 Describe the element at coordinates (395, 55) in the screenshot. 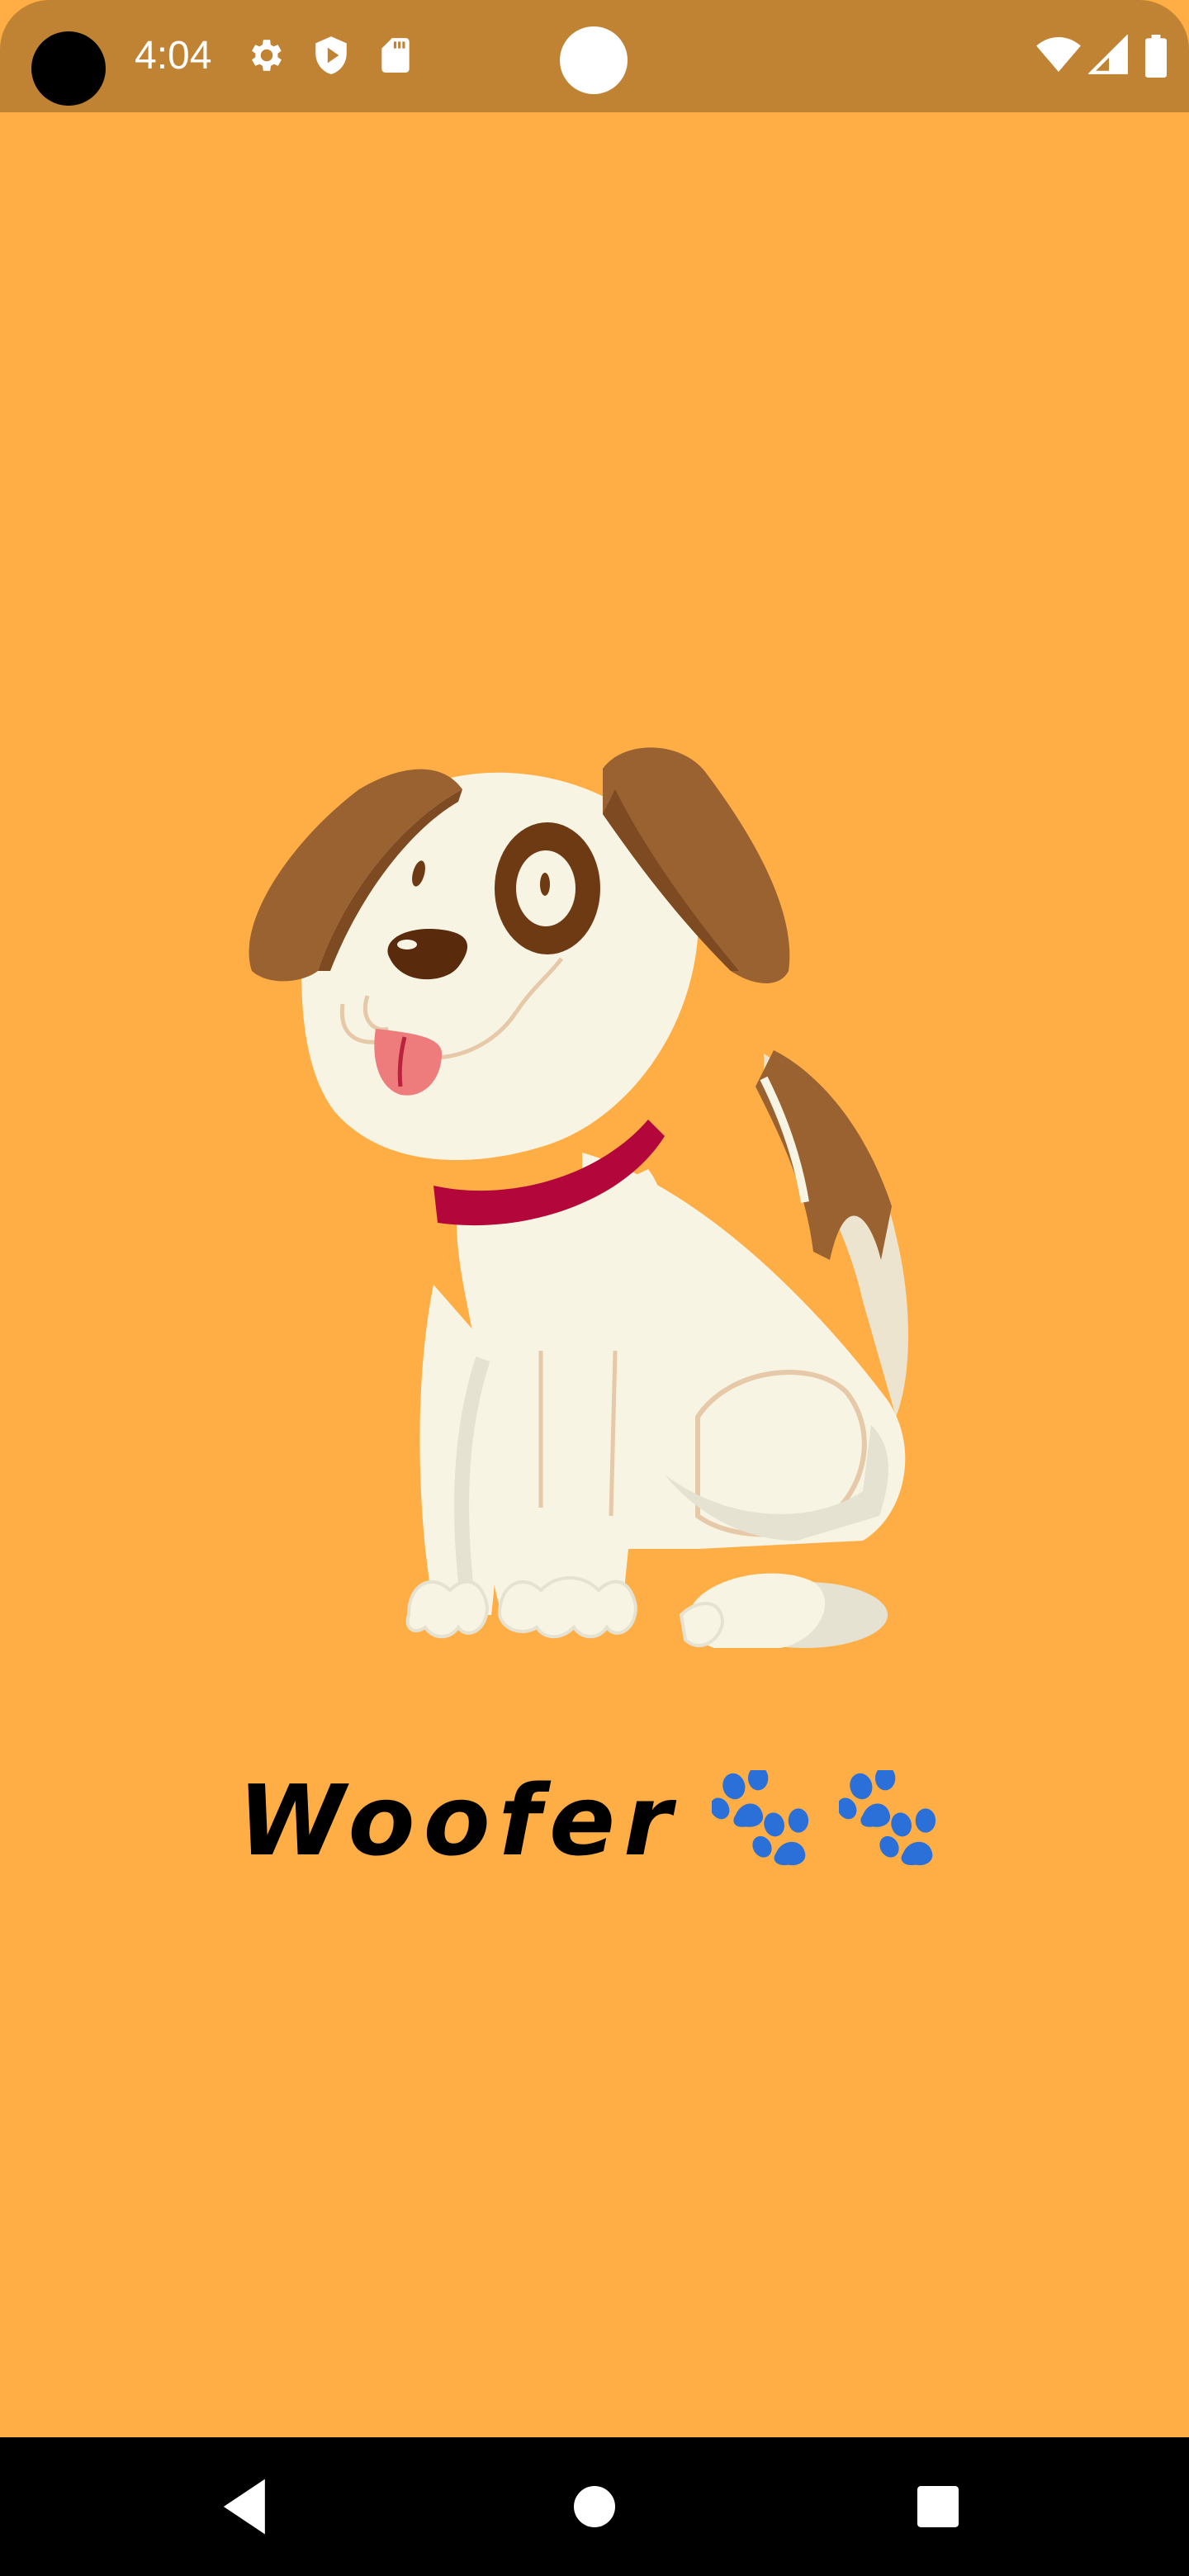

I see `sd-card-icon` at that location.